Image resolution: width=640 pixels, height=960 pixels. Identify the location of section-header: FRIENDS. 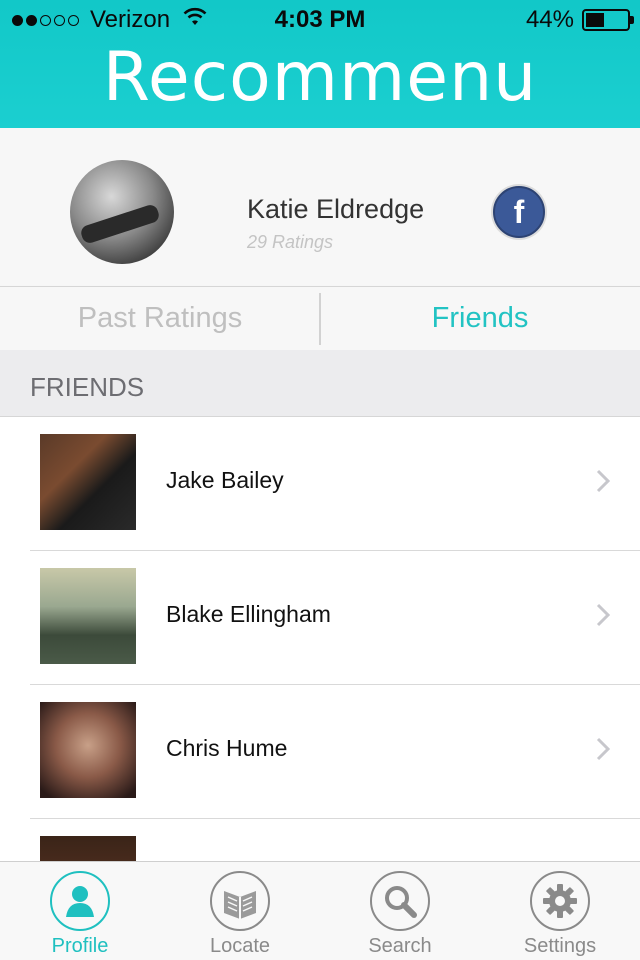
(320, 383).